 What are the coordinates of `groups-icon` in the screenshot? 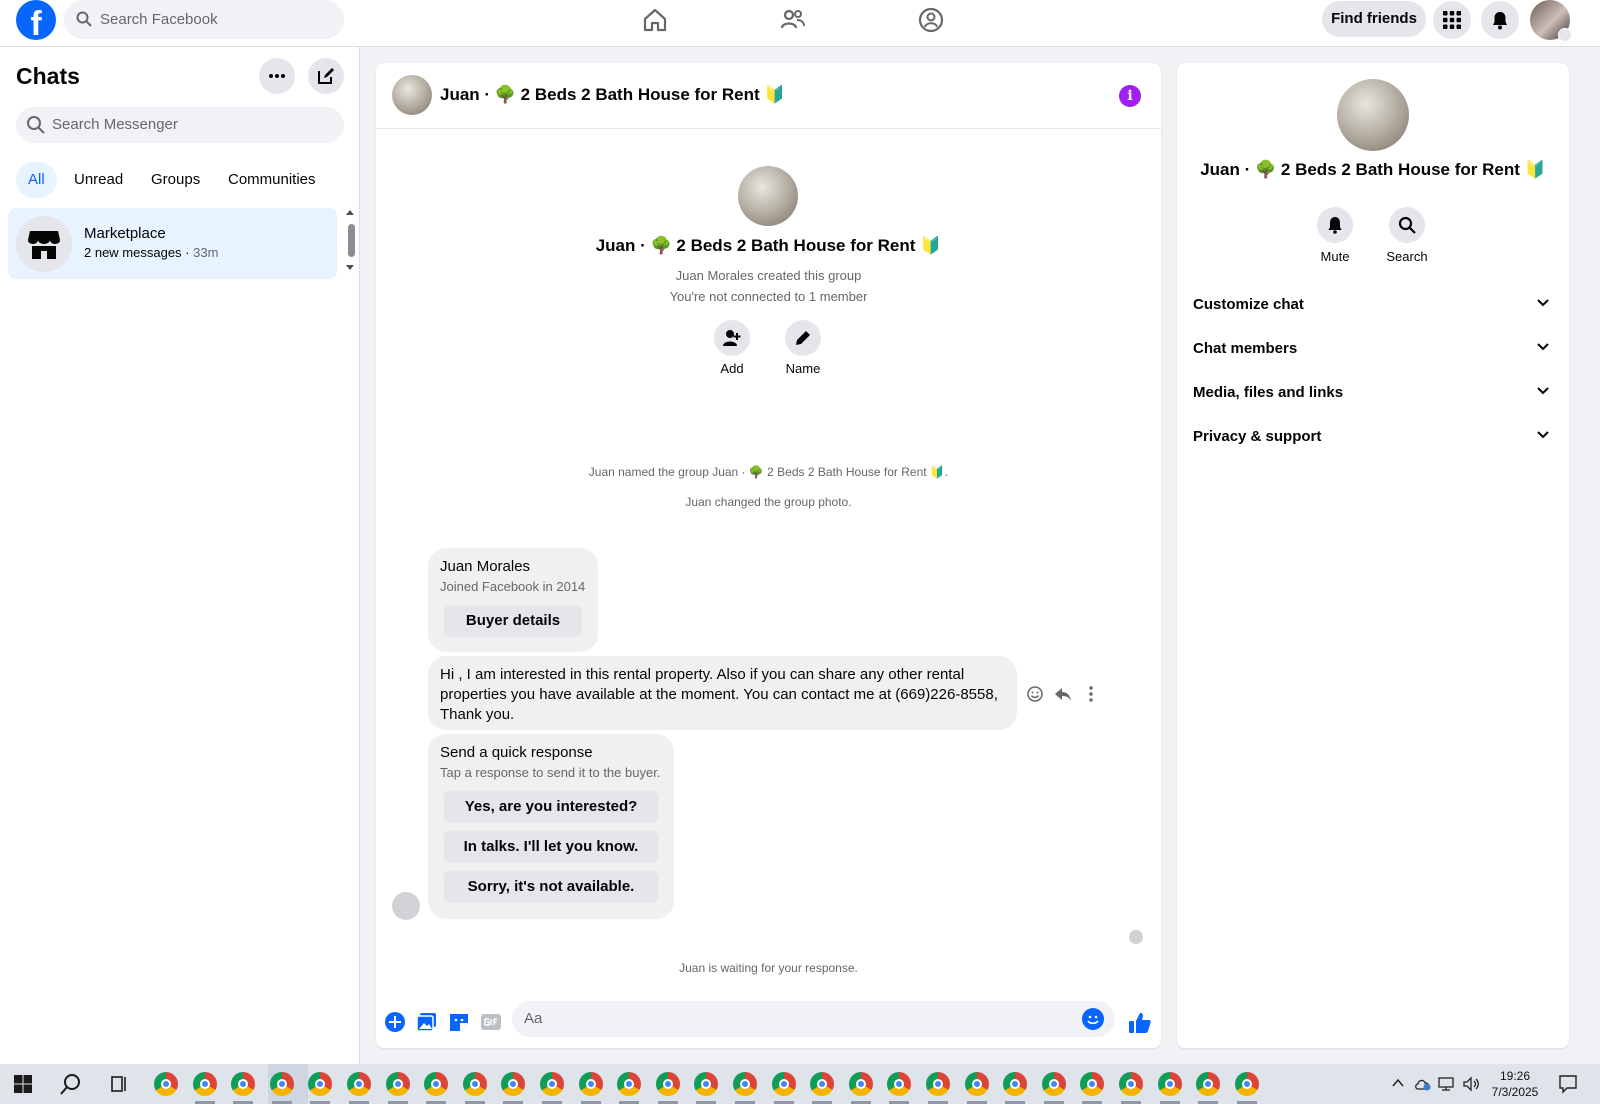 It's located at (931, 20).